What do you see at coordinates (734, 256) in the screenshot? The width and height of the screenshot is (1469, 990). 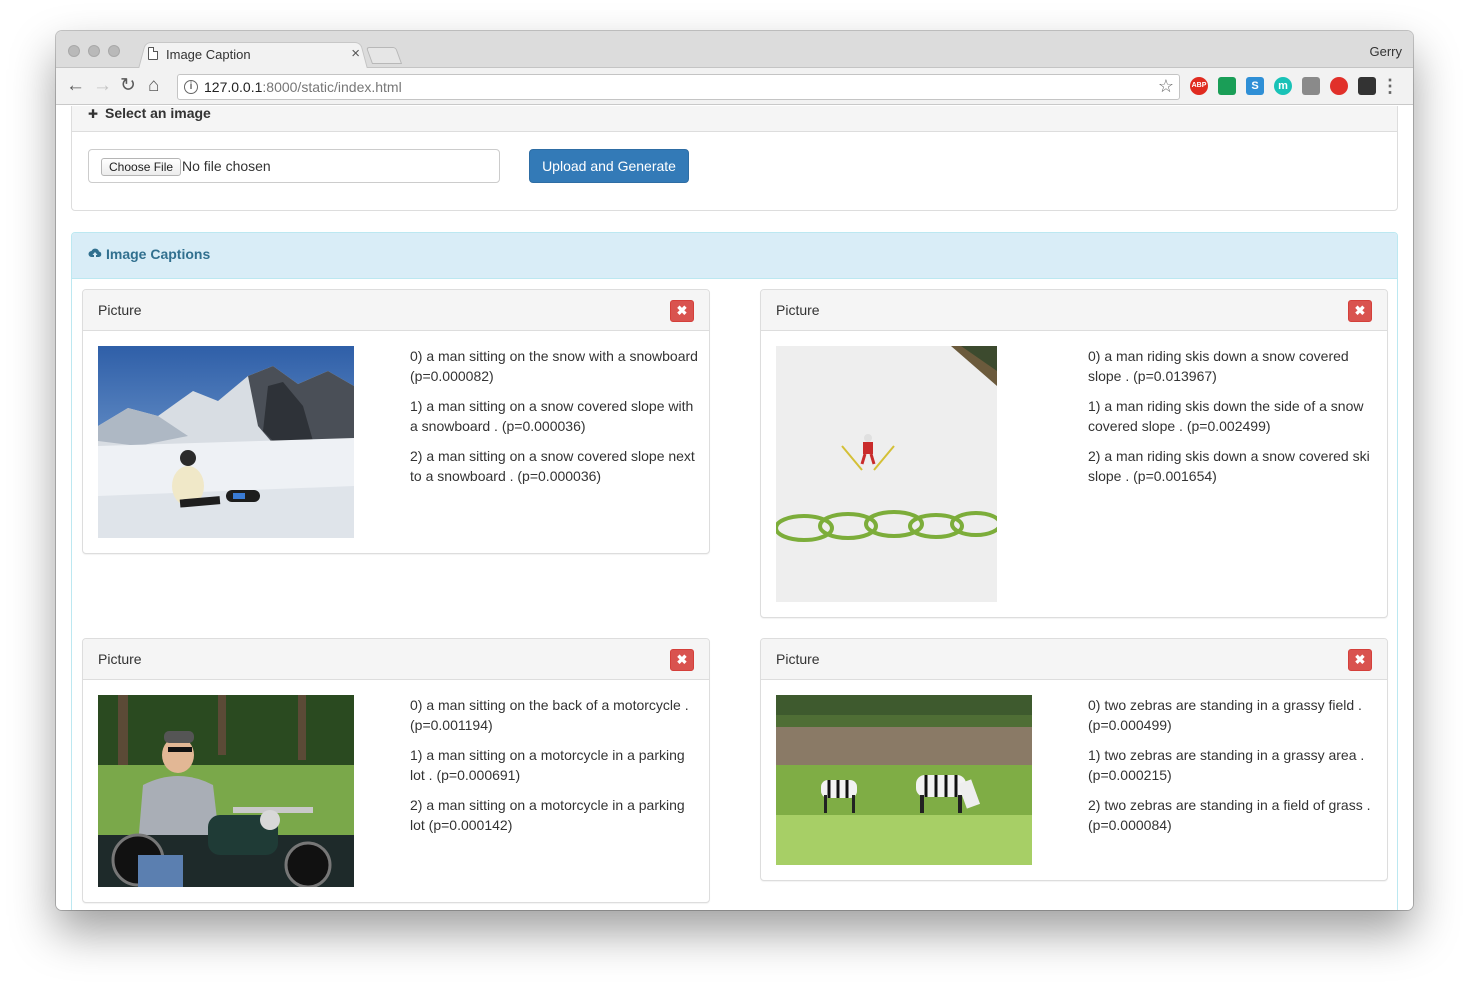 I see `captions-panel-heading: Image Captions` at bounding box center [734, 256].